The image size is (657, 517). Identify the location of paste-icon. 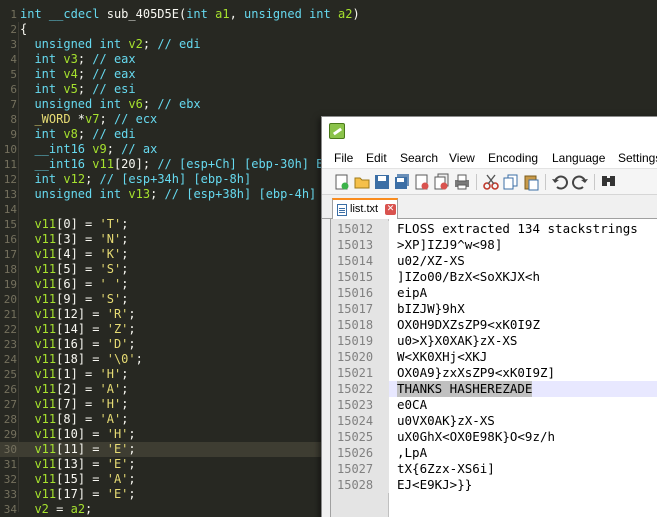
(531, 182).